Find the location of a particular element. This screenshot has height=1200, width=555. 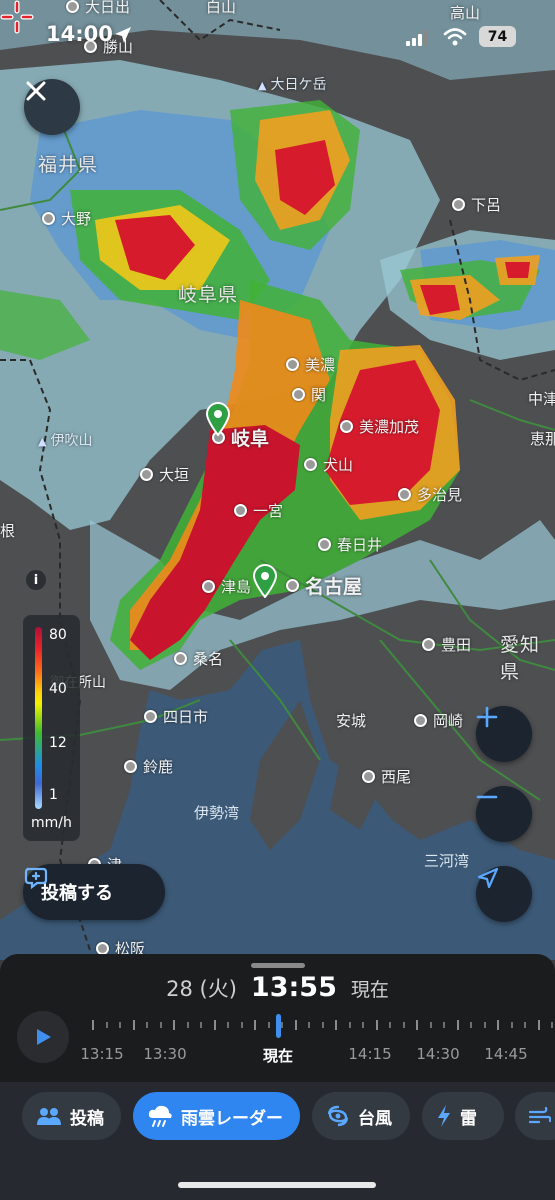

wind-icon is located at coordinates (540, 1115).